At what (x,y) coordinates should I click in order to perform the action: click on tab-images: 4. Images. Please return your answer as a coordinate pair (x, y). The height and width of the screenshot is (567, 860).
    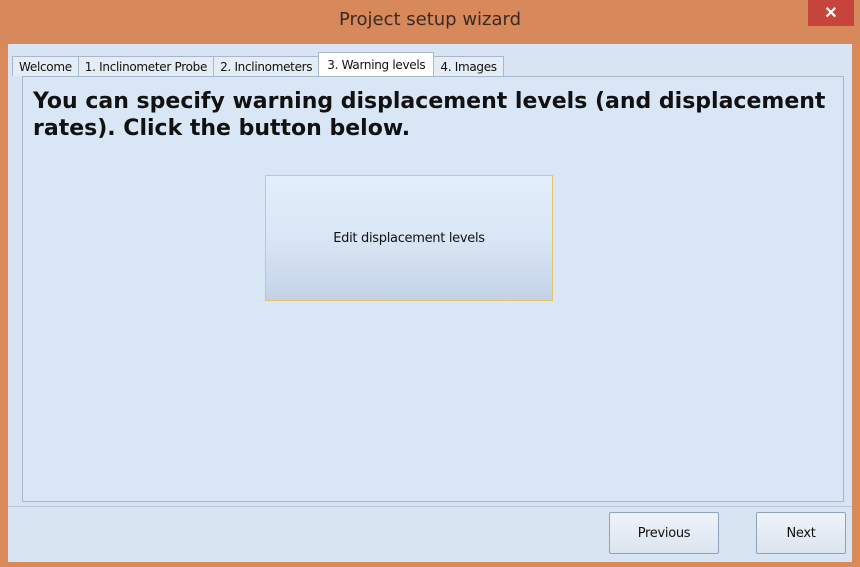
    Looking at the image, I should click on (468, 66).